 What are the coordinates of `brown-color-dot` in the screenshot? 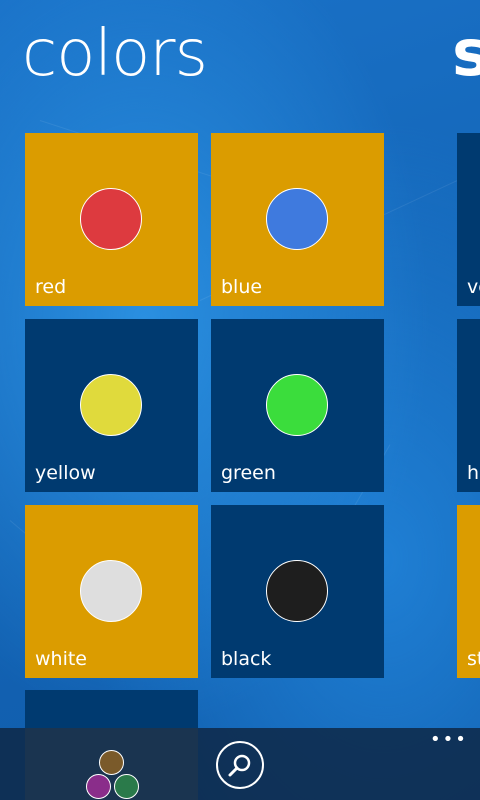 It's located at (111, 762).